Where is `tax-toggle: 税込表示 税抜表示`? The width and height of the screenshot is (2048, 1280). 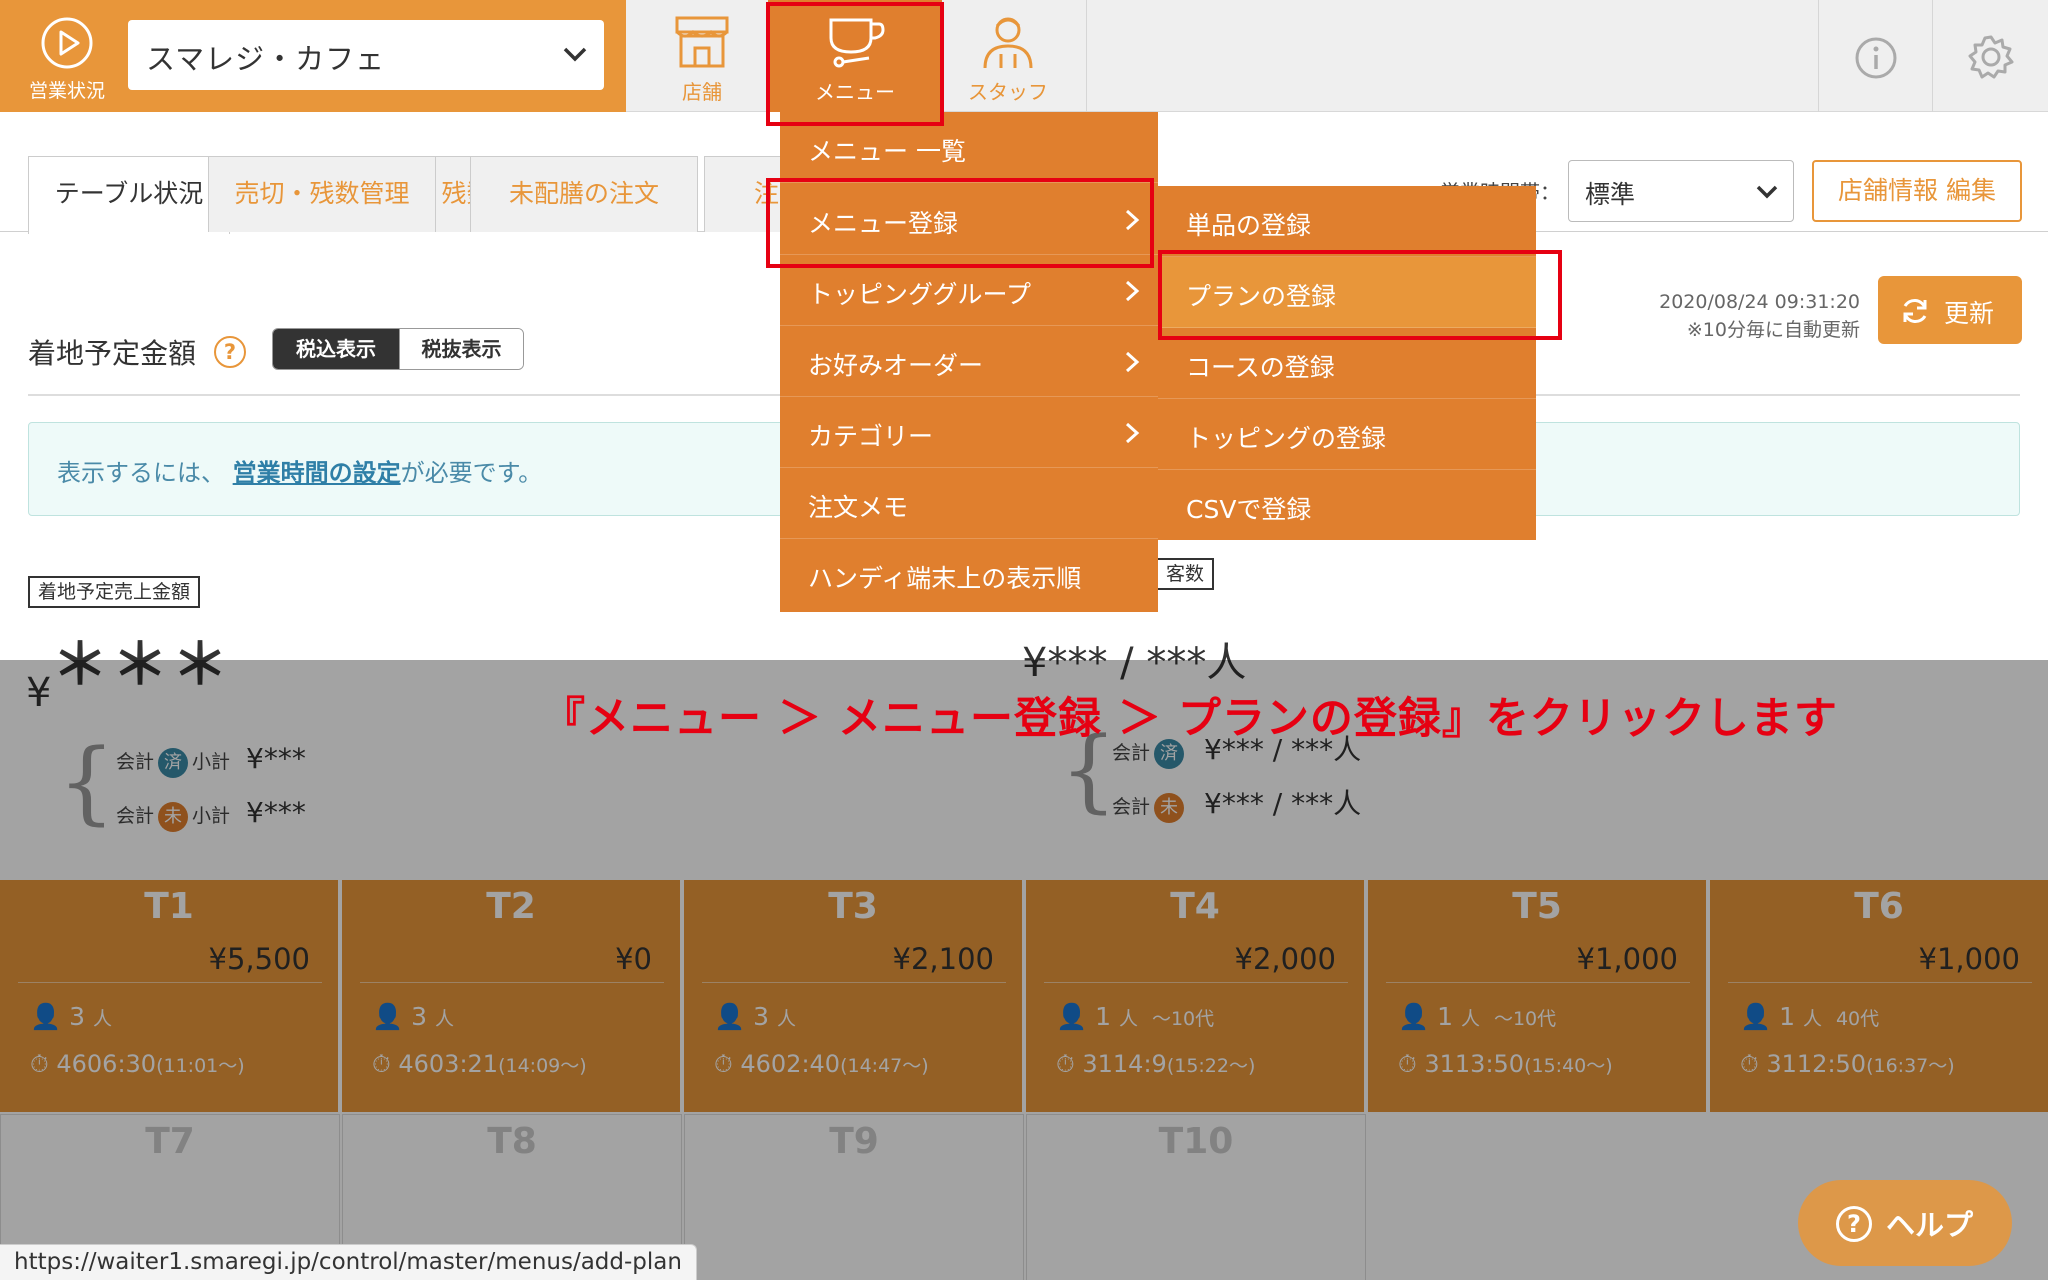 tax-toggle: 税込表示 税抜表示 is located at coordinates (398, 349).